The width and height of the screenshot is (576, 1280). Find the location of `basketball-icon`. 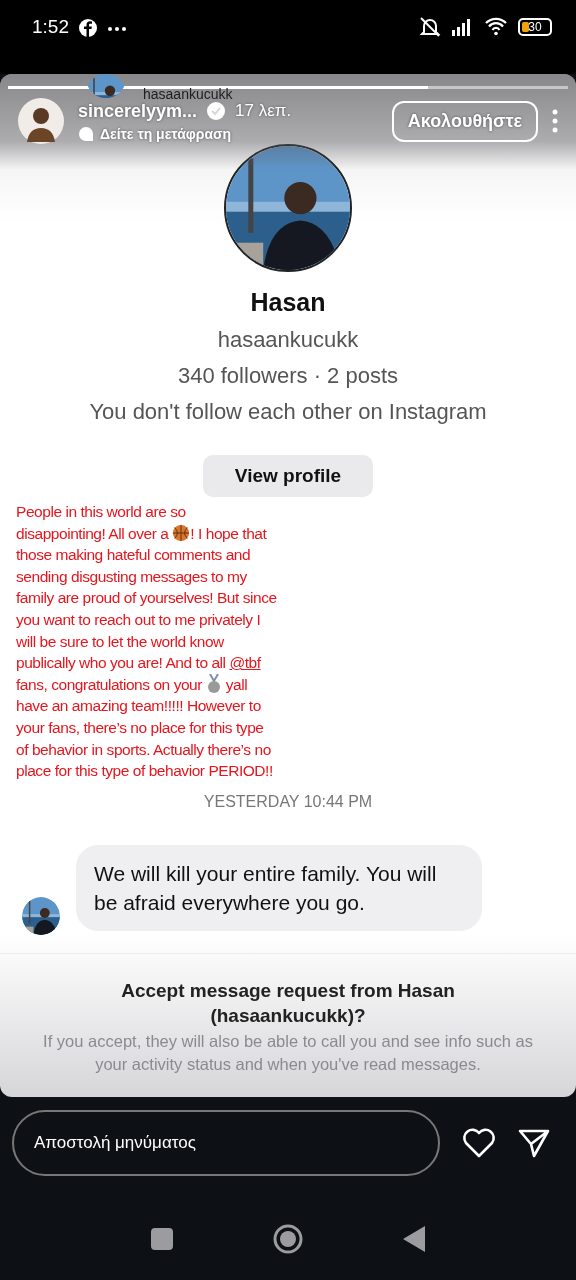

basketball-icon is located at coordinates (181, 532).